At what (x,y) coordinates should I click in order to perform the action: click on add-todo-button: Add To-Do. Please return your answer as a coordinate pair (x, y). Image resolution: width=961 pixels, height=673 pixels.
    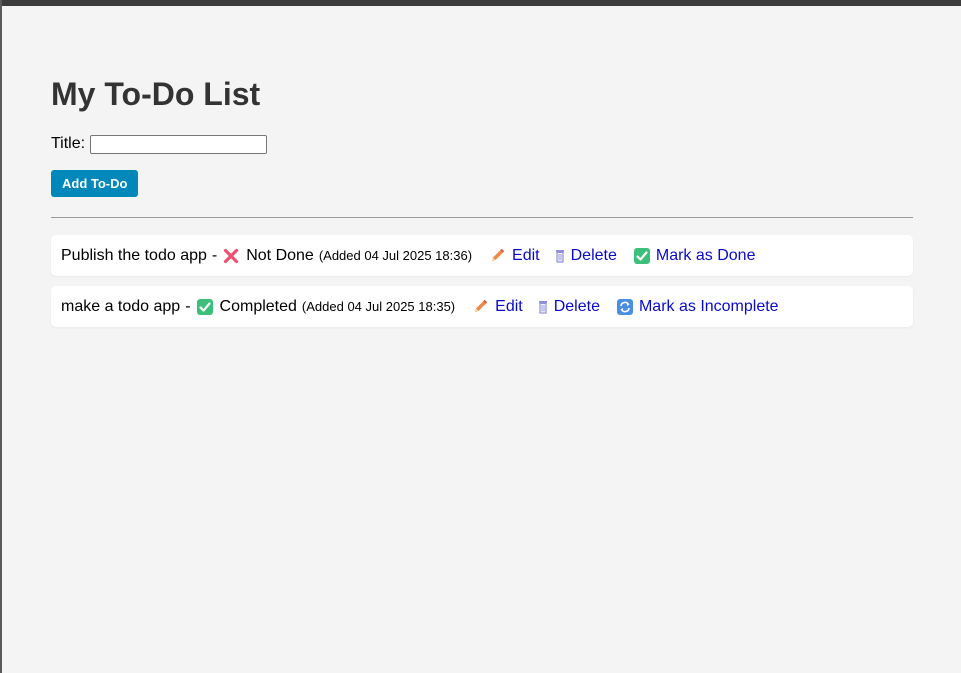
    Looking at the image, I should click on (95, 183).